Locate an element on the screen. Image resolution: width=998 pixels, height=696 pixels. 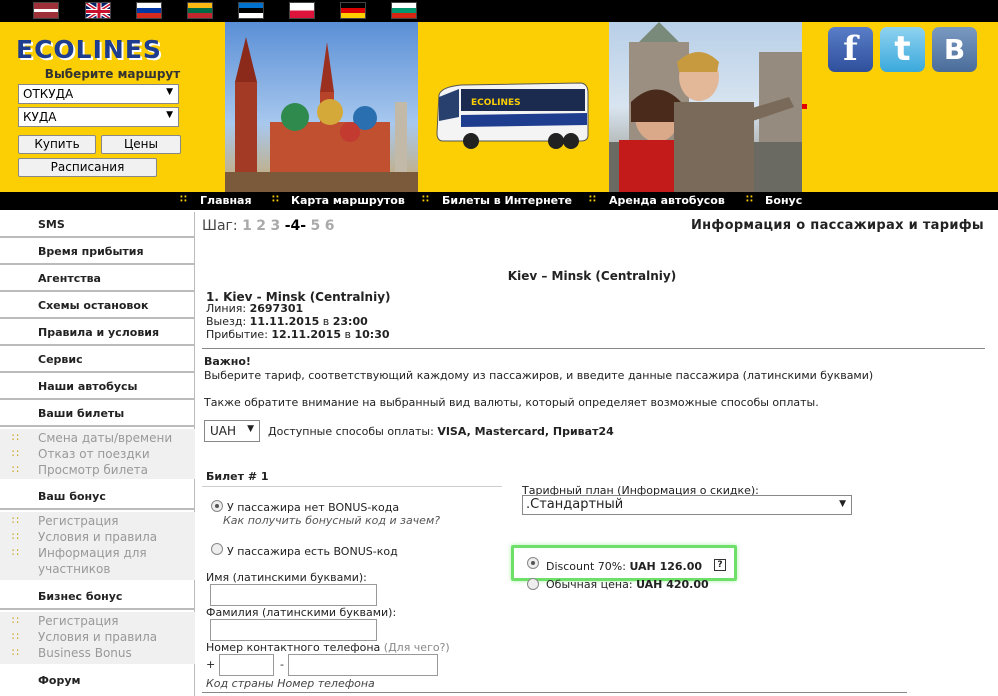
red-marker is located at coordinates (804, 106).